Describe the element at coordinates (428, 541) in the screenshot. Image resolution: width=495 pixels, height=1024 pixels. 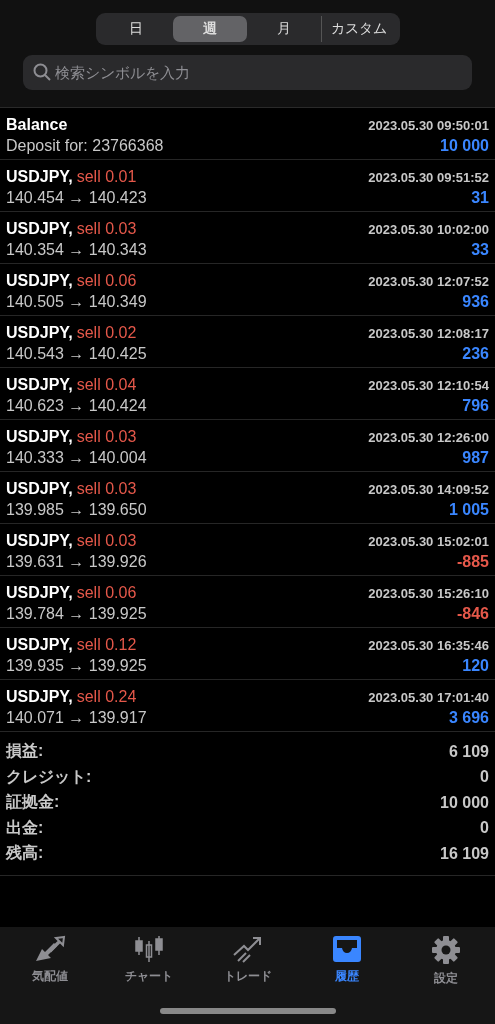
I see `timestamp: 2023.05.30 15:02:01` at that location.